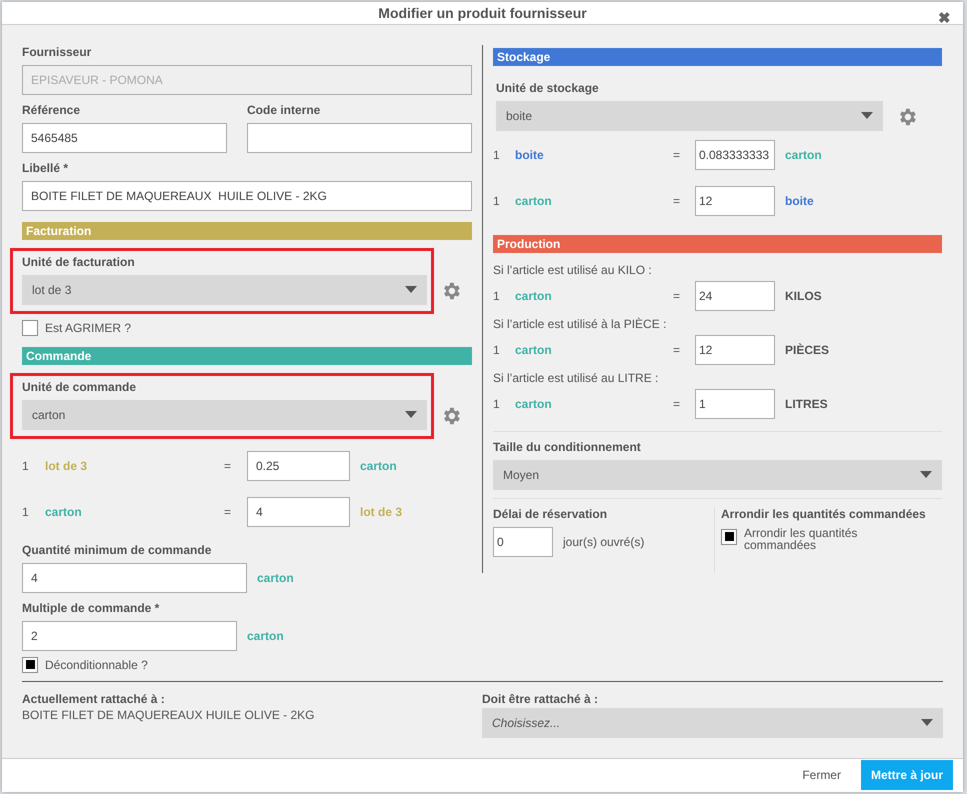  Describe the element at coordinates (247, 195) in the screenshot. I see `label-field: BOITE FILET DE MAQUEREAUX HUILE OLIVE - 2KG` at that location.